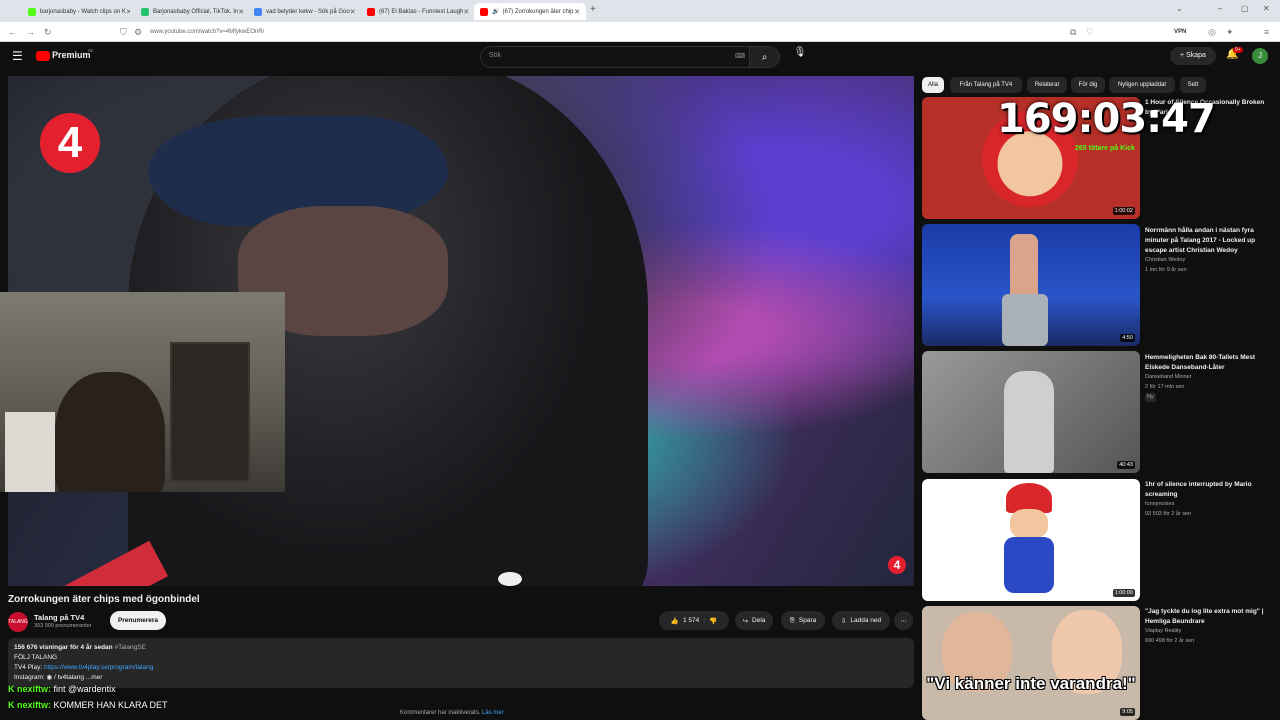 The height and width of the screenshot is (720, 1280). Describe the element at coordinates (759, 620) in the screenshot. I see `share-label: Dela` at that location.